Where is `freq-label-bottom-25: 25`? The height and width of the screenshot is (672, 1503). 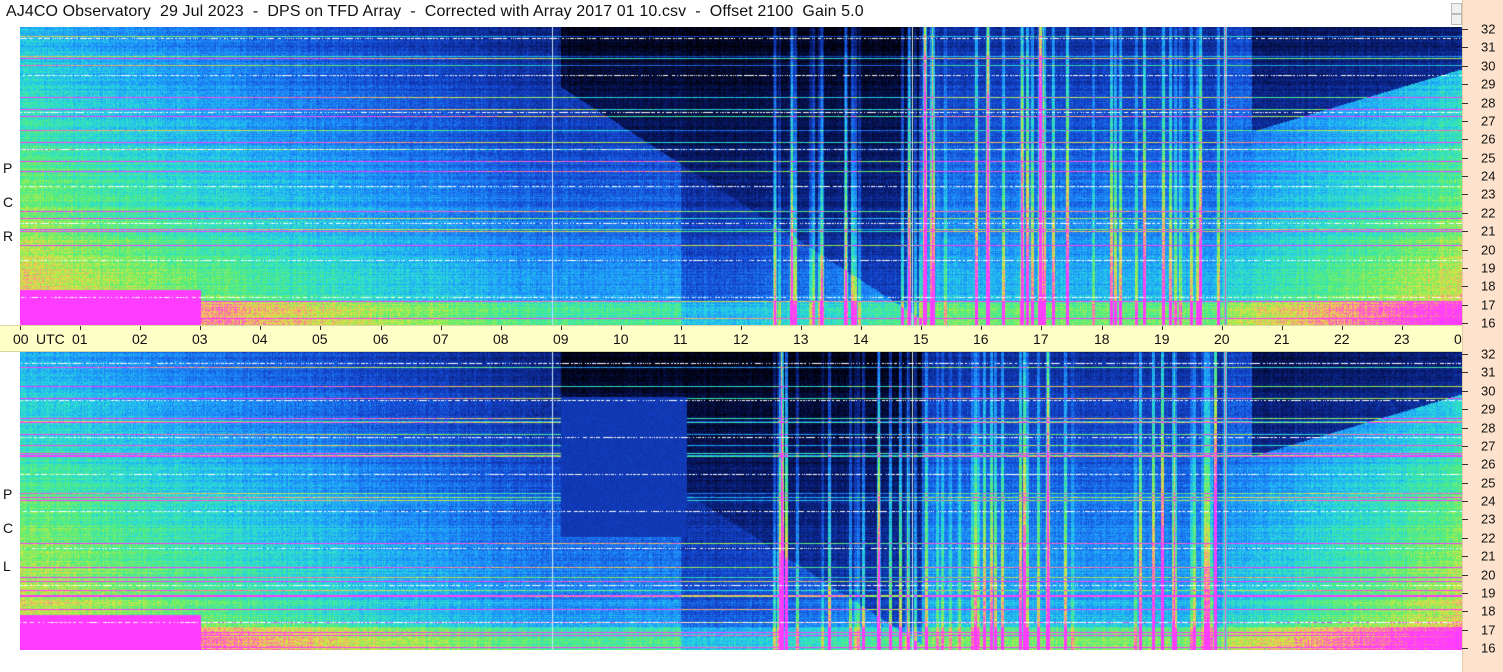
freq-label-bottom-25: 25 is located at coordinates (1488, 483).